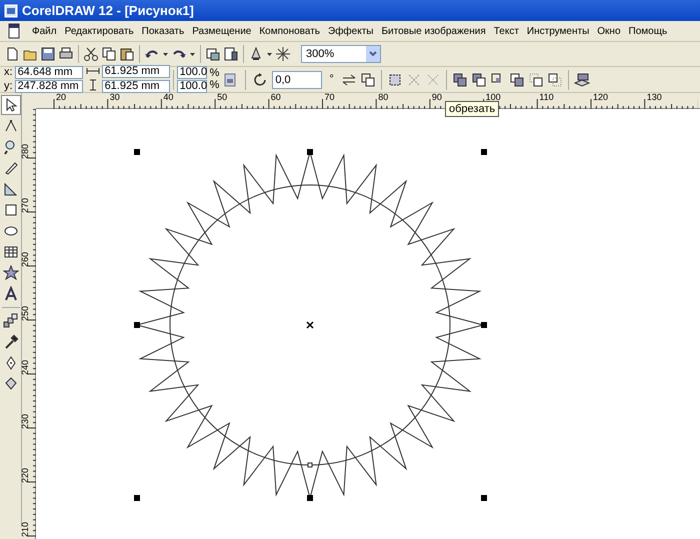 The height and width of the screenshot is (539, 700). Describe the element at coordinates (275, 97) in the screenshot. I see `ruler-label: 60` at that location.